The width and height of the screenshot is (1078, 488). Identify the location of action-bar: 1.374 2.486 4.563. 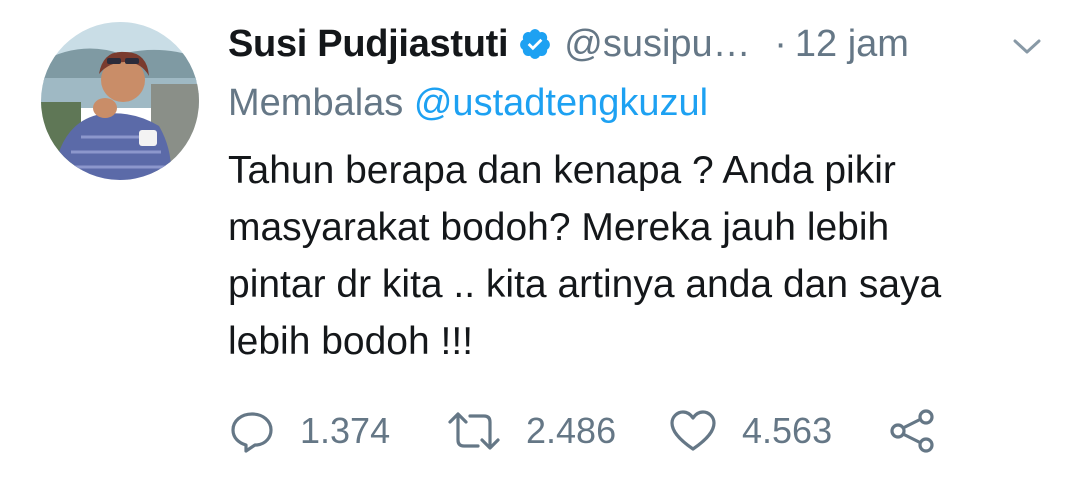
(608, 431).